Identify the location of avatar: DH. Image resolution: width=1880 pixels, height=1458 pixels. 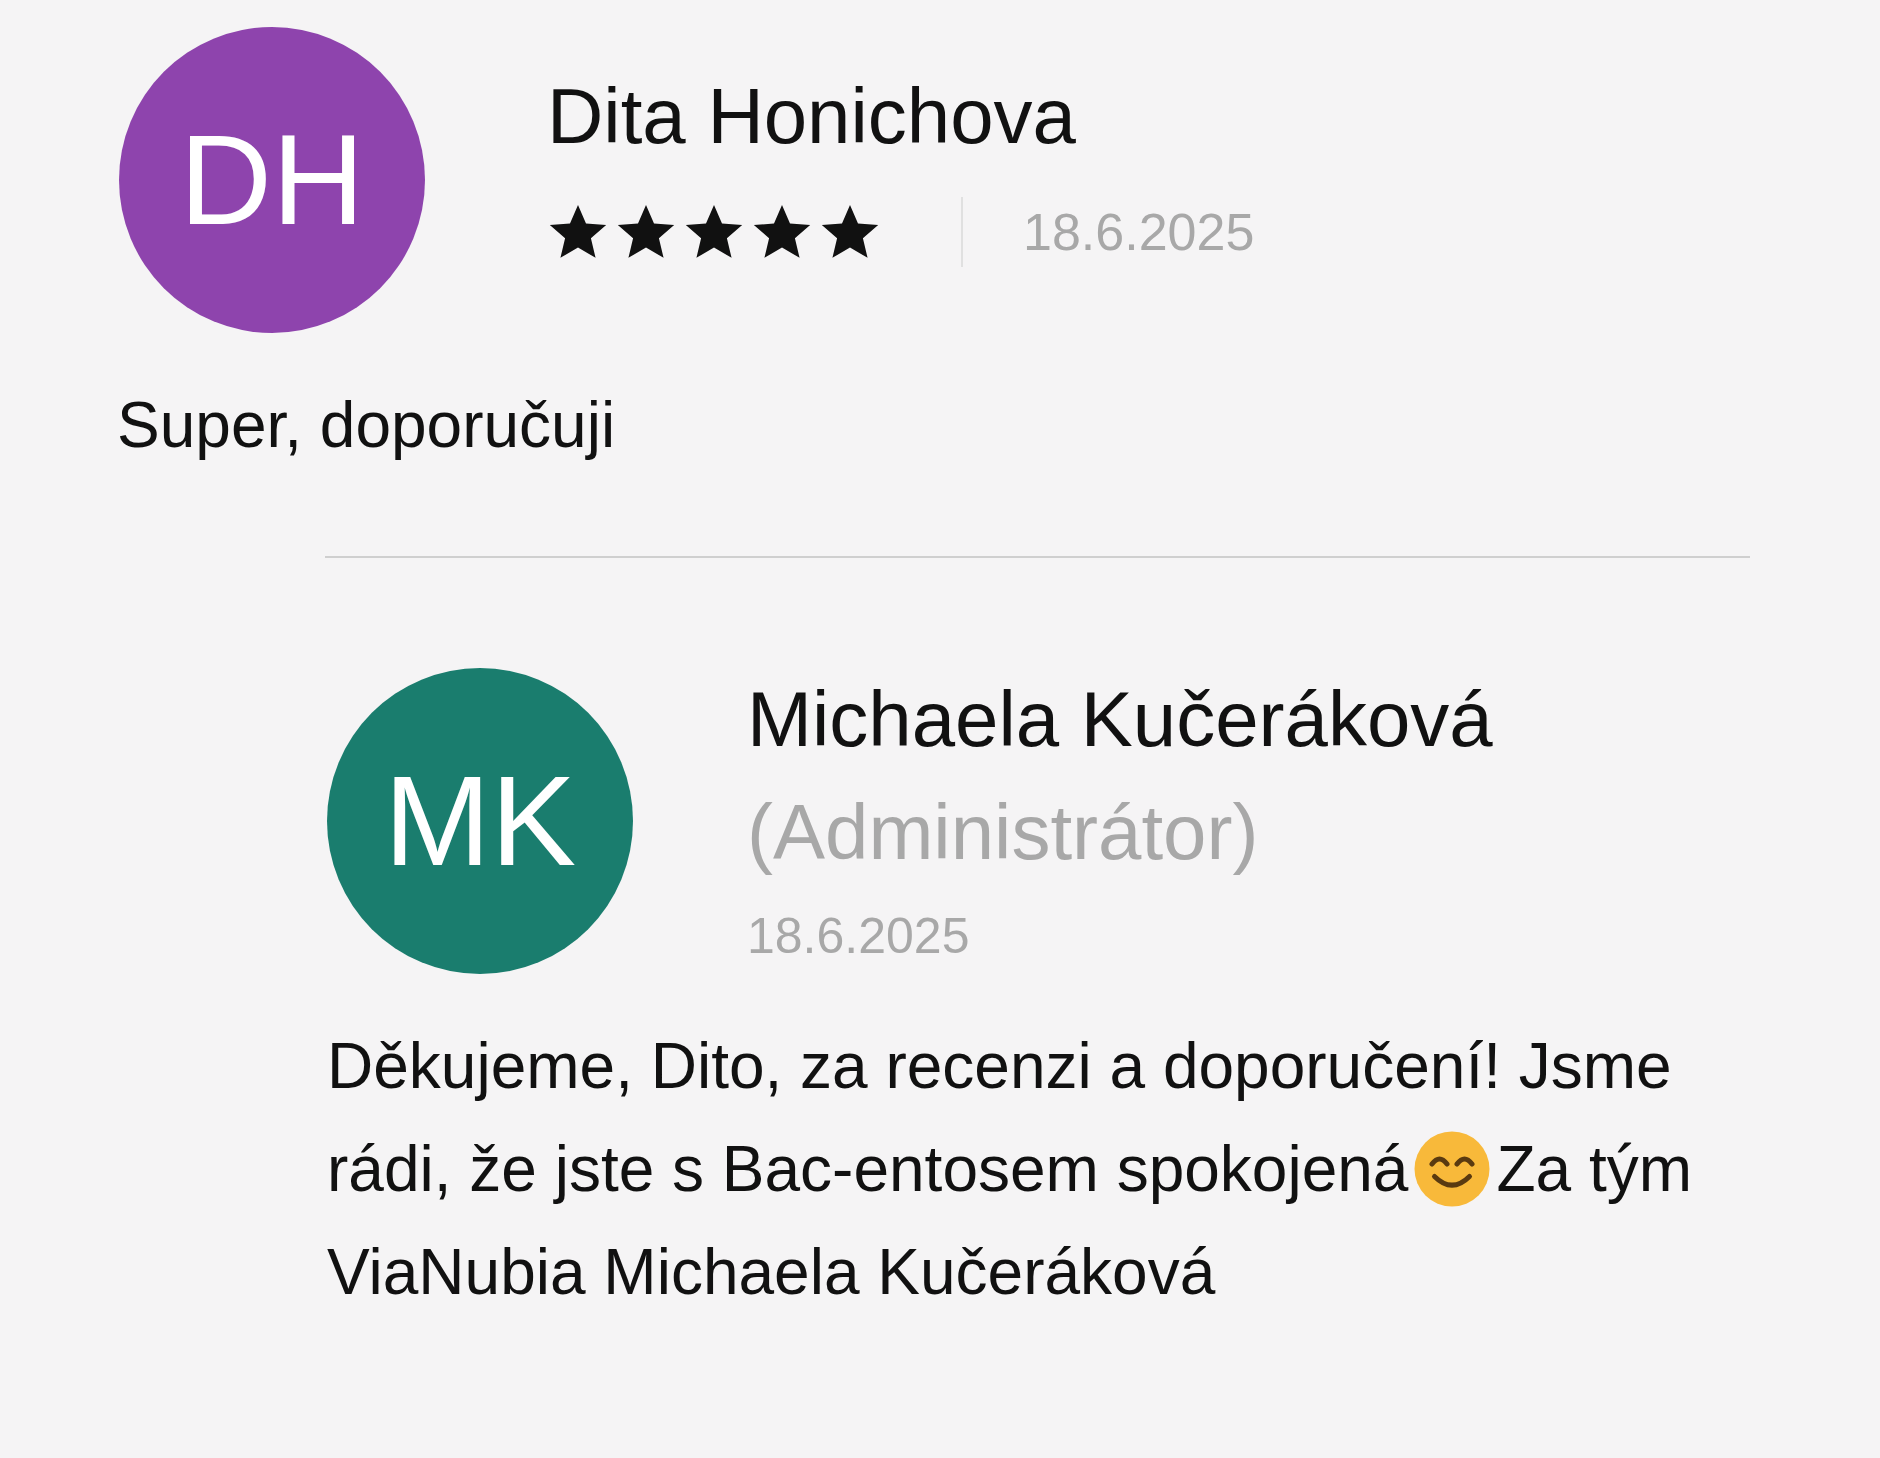
(272, 180).